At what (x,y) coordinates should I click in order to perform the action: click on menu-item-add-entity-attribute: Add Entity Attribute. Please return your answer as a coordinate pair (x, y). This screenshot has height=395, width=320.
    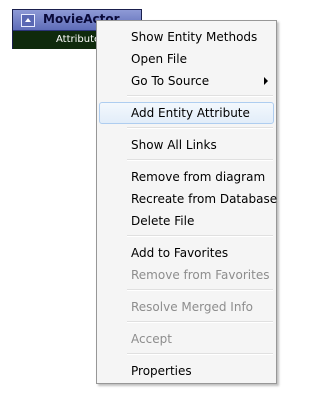
    Looking at the image, I should click on (186, 113).